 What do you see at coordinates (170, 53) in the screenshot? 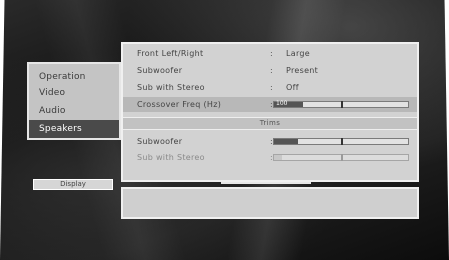
I see `setting-label: Front Left/Right` at bounding box center [170, 53].